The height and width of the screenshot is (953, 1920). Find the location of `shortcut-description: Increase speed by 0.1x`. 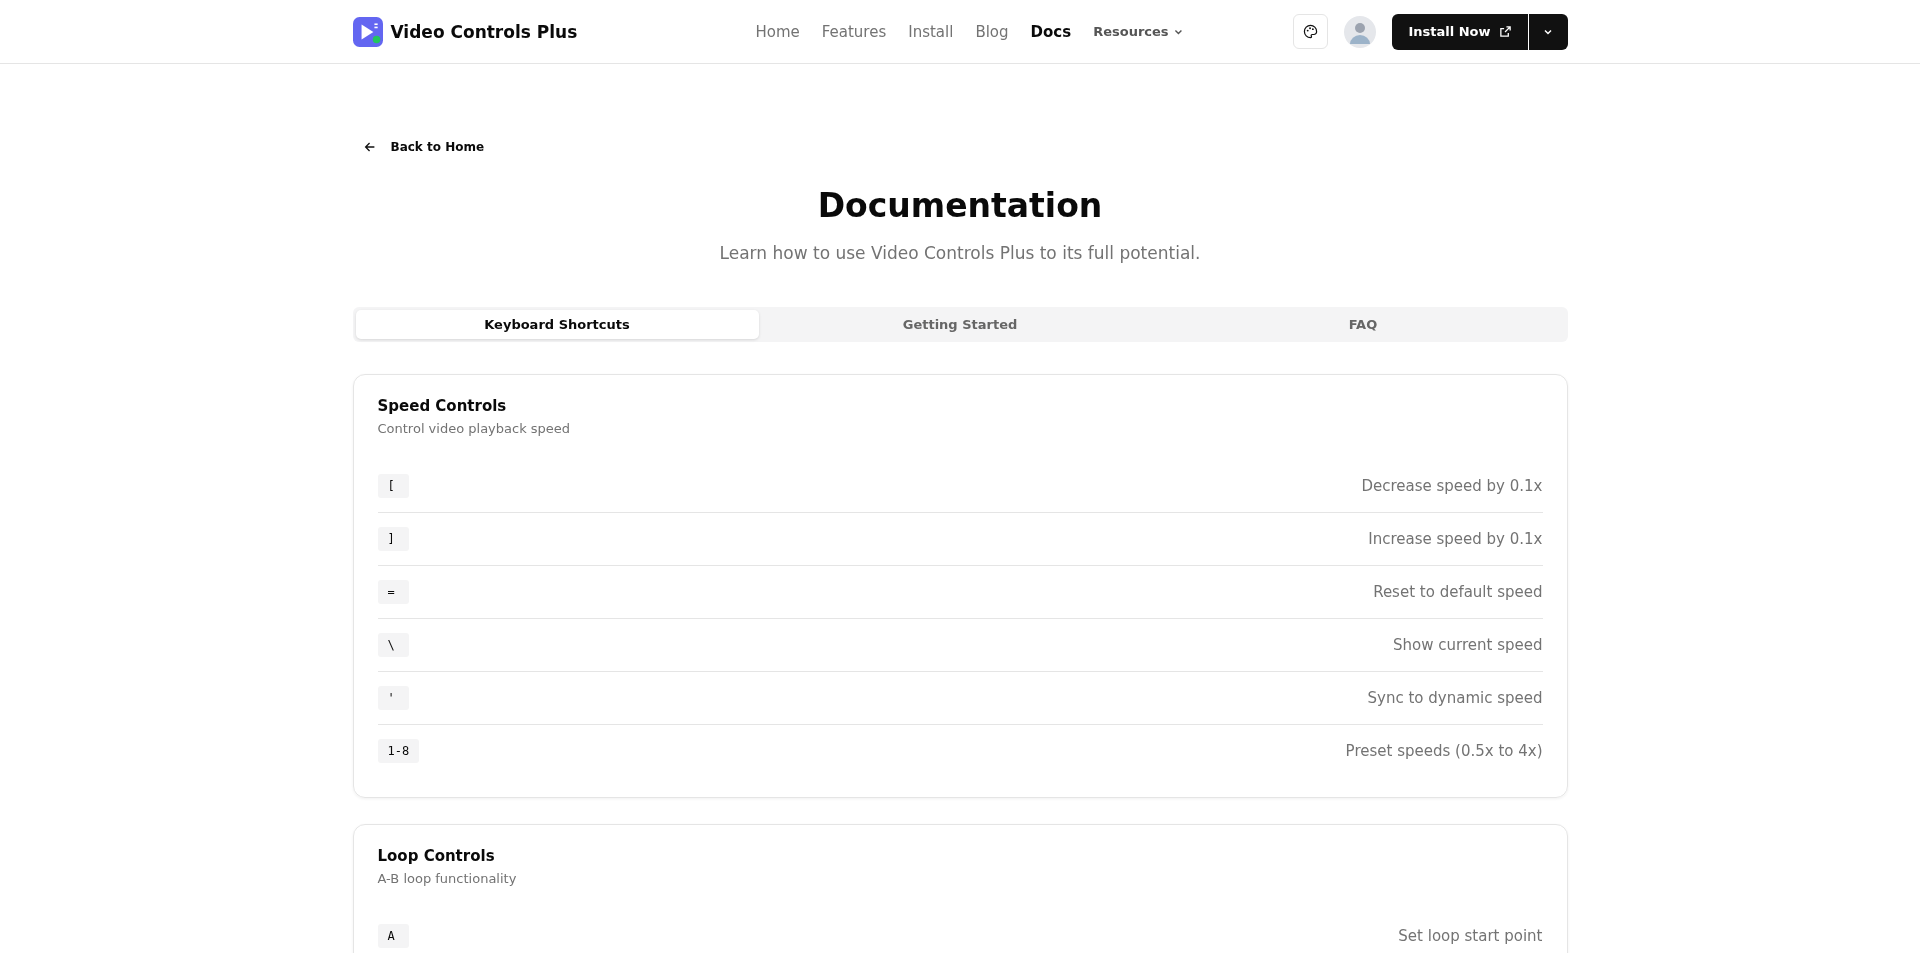

shortcut-description: Increase speed by 0.1x is located at coordinates (1455, 539).